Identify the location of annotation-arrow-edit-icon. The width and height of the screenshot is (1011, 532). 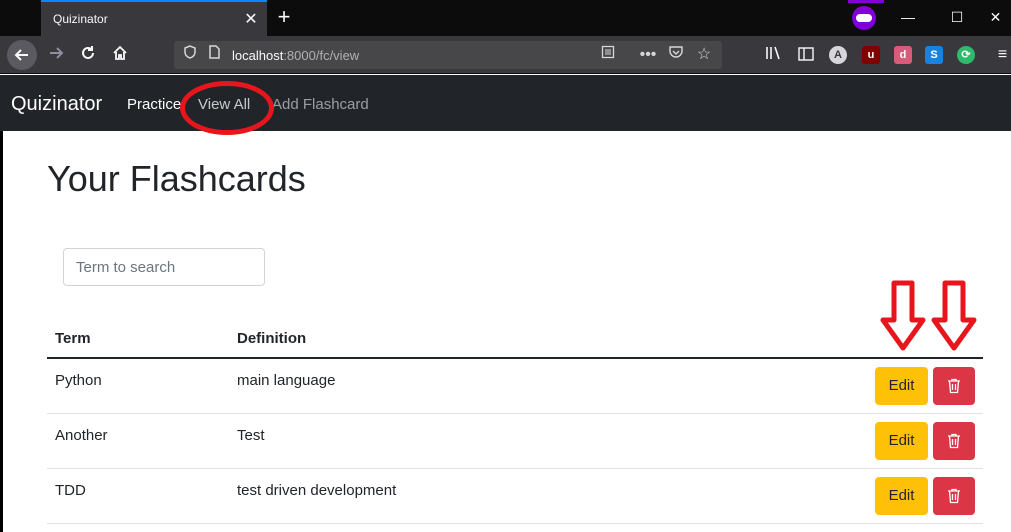
(903, 315).